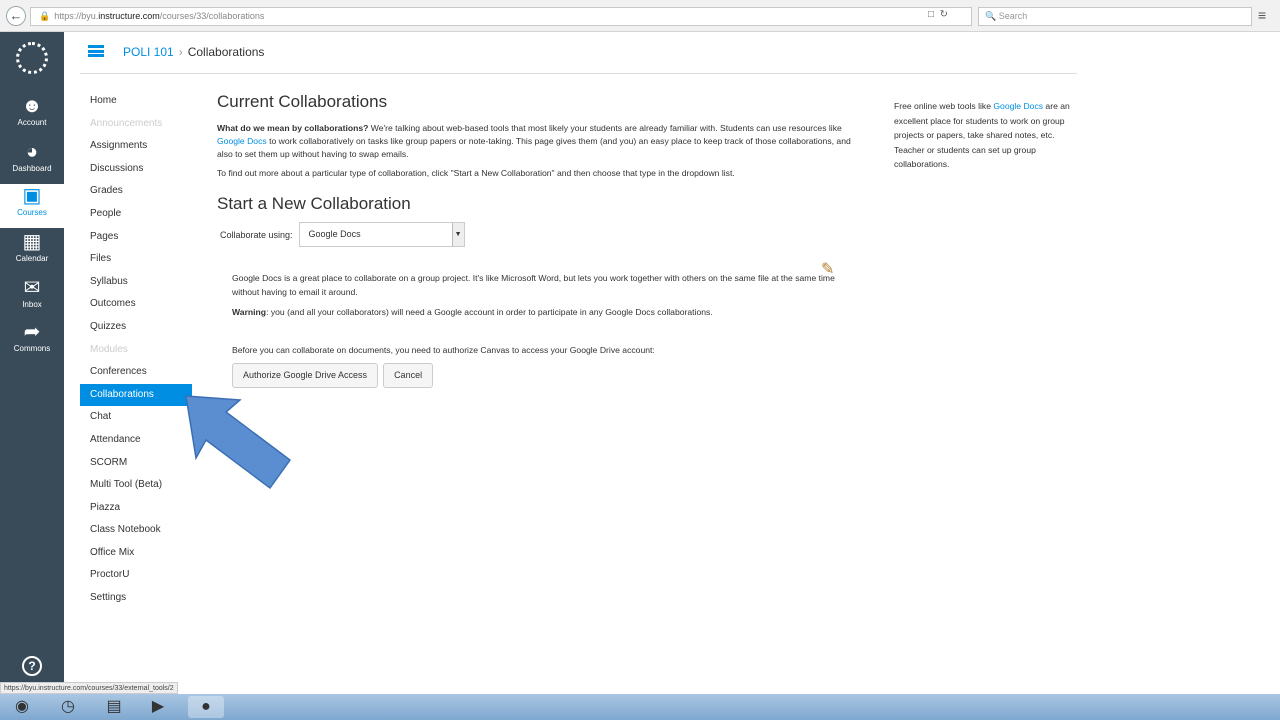 The height and width of the screenshot is (720, 1280). I want to click on global-nav-label: Courses, so click(32, 212).